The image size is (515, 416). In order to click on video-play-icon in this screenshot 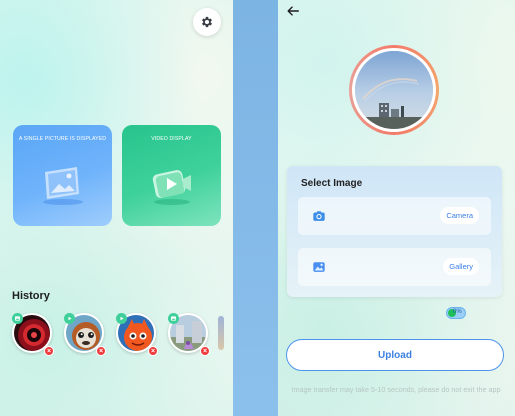, I will do `click(172, 187)`.